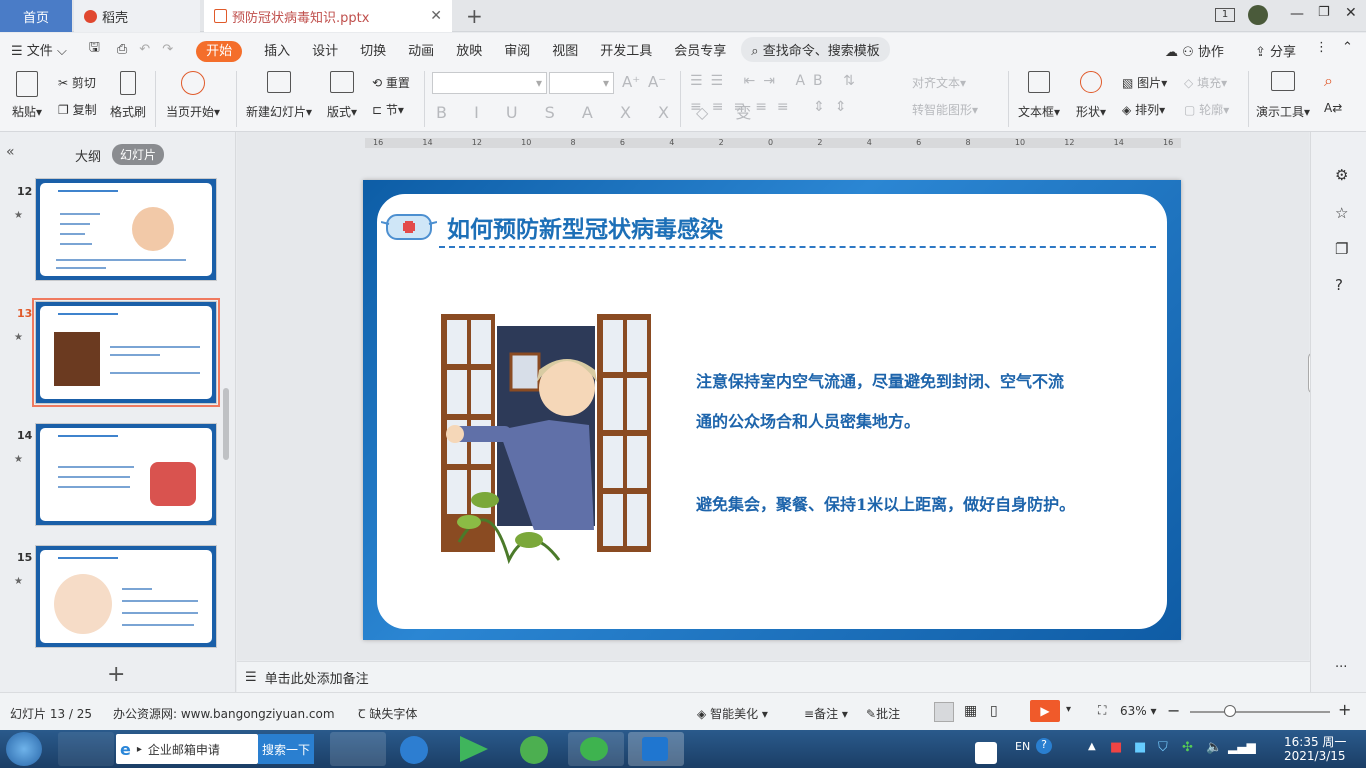 Image resolution: width=1366 pixels, height=768 pixels. I want to click on clock-time: 16:35 周一, so click(1315, 741).